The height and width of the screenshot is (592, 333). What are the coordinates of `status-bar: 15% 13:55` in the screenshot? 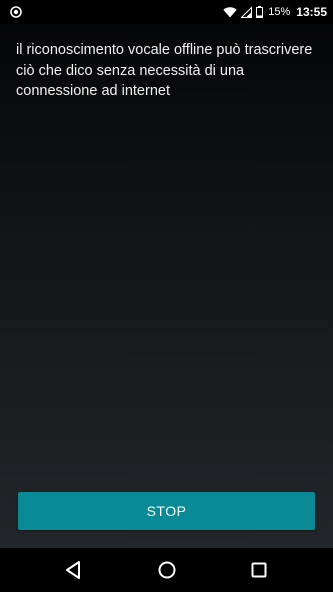 It's located at (166, 12).